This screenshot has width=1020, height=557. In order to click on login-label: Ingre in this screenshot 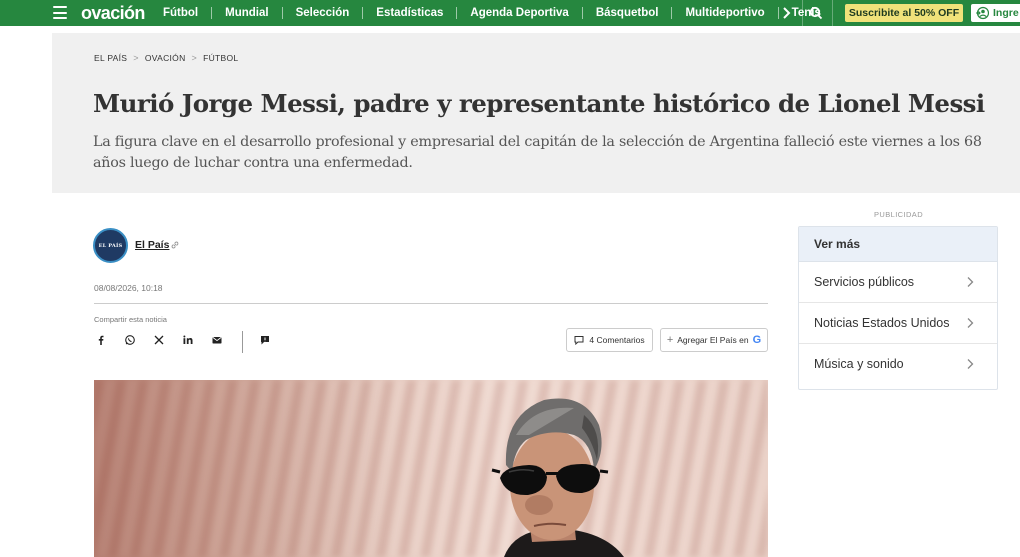, I will do `click(1006, 13)`.